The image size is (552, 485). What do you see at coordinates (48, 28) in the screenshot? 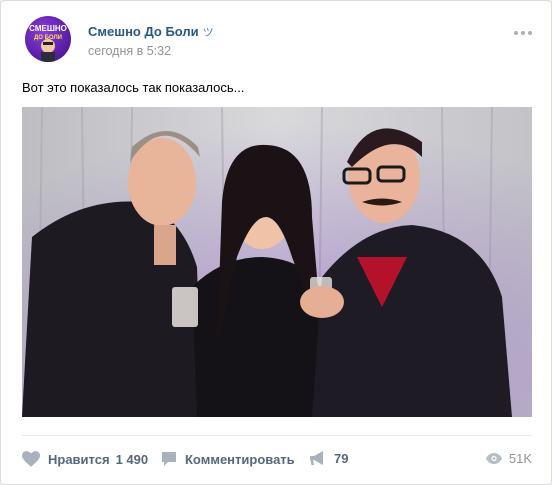
I see `avatar-text-line1: СМЕШНО` at bounding box center [48, 28].